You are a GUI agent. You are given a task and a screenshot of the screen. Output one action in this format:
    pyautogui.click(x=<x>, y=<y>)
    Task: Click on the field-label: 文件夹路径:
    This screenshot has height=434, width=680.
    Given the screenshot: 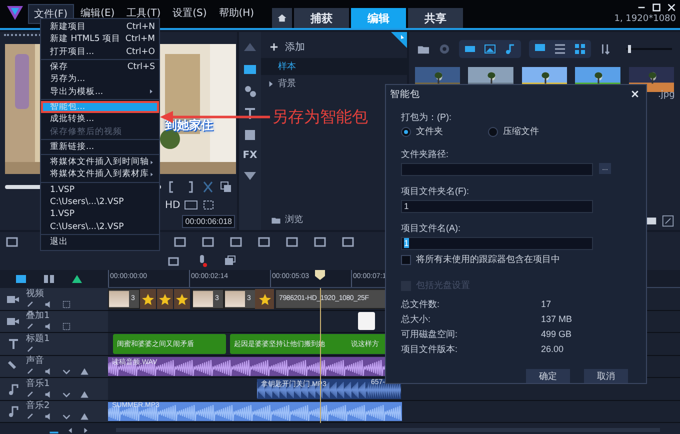 What is the action you would take?
    pyautogui.click(x=425, y=154)
    